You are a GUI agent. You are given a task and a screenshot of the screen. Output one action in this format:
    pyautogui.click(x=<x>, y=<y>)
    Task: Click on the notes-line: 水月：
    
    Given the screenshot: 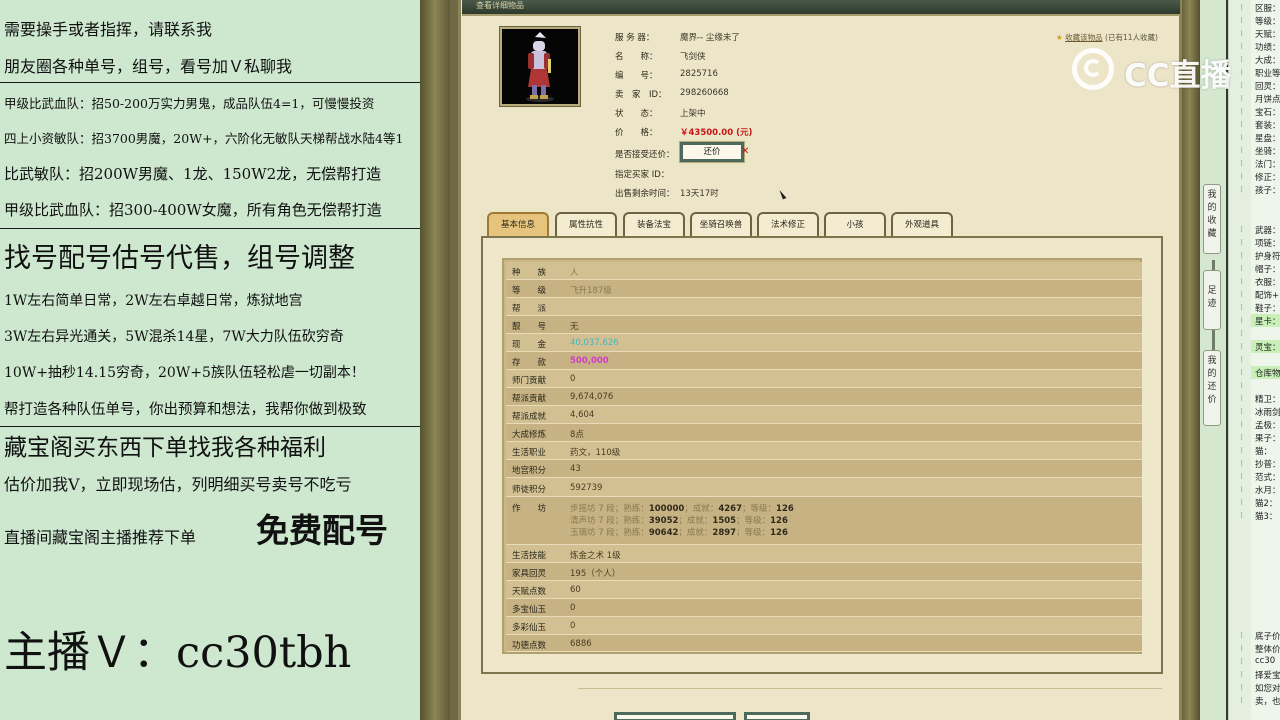 What is the action you would take?
    pyautogui.click(x=1267, y=491)
    